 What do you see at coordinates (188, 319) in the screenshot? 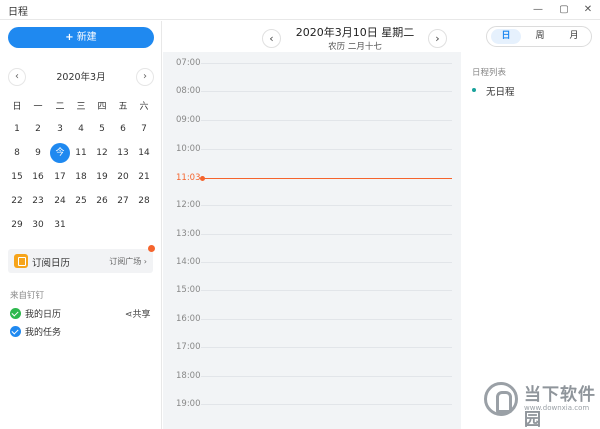
I see `hour-label: 16:00` at bounding box center [188, 319].